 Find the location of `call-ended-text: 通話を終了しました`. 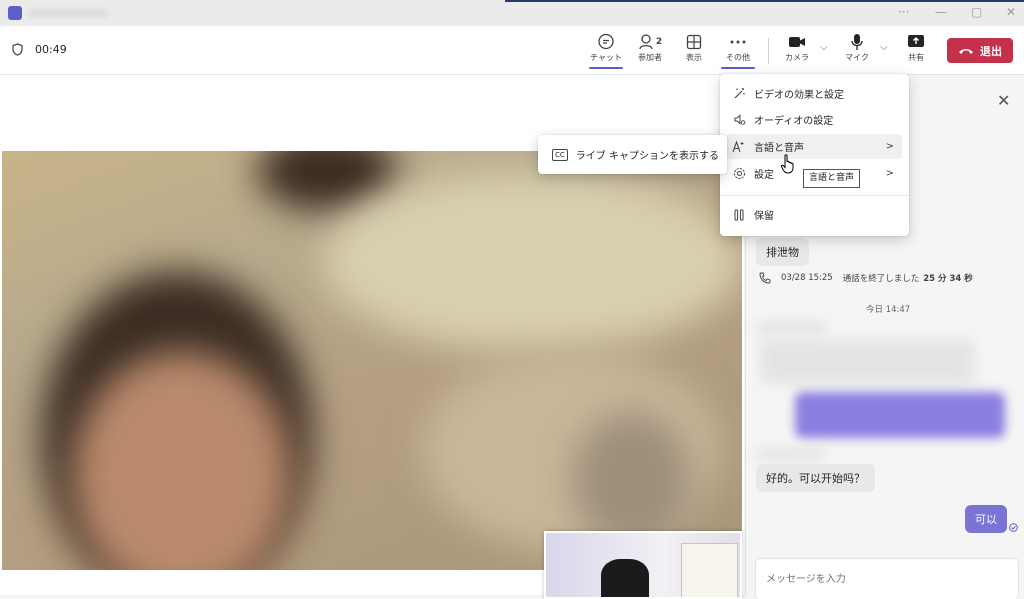

call-ended-text: 通話を終了しました is located at coordinates (881, 279).